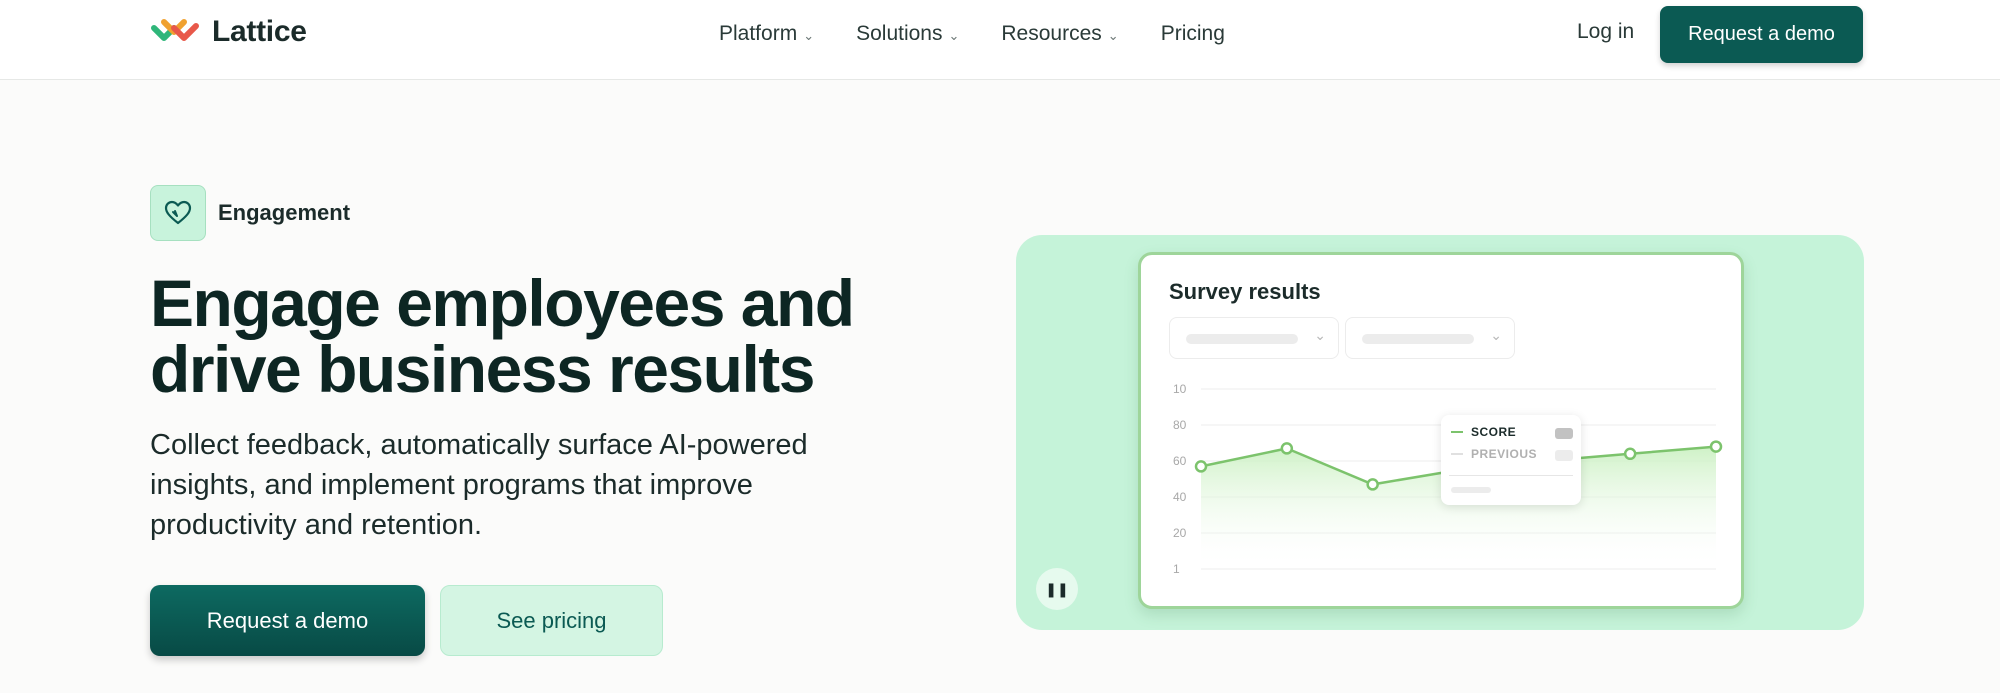 The image size is (2000, 693). What do you see at coordinates (551, 620) in the screenshot?
I see `see-pricing-button: See pricing` at bounding box center [551, 620].